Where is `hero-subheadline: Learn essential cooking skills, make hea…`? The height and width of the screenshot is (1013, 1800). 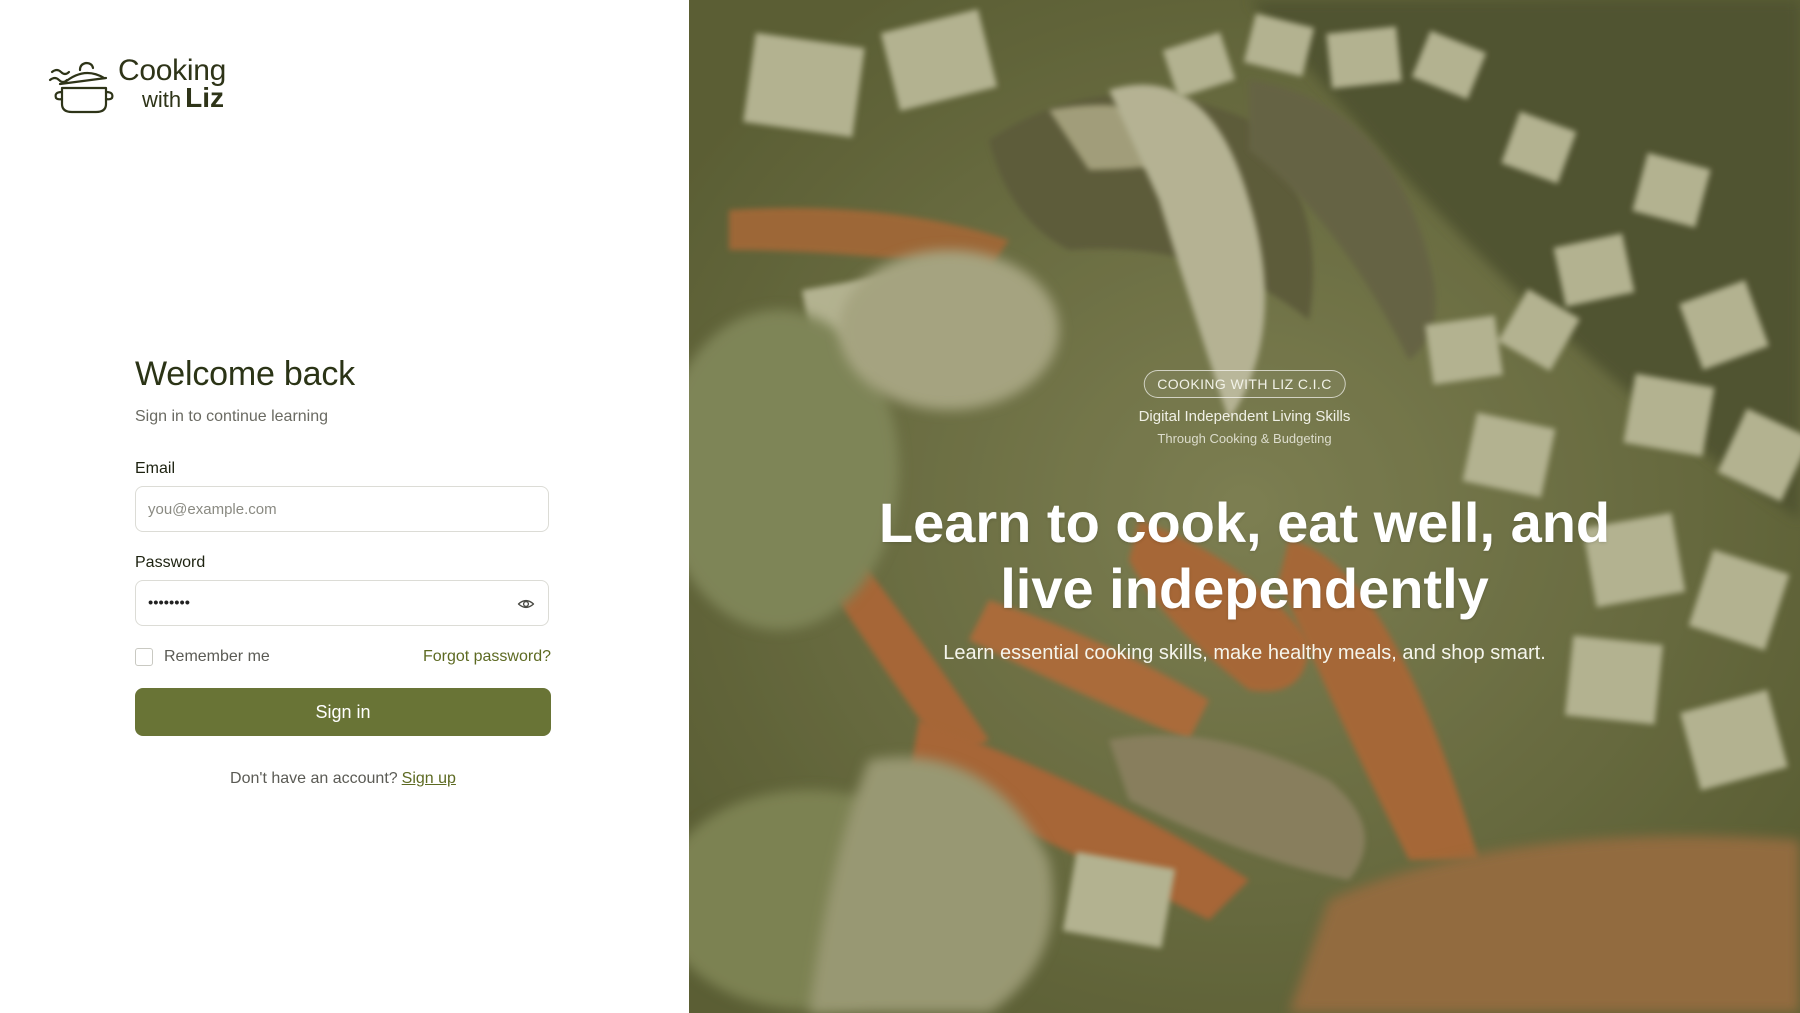
hero-subheadline: Learn essential cooking skills, make hea… is located at coordinates (1244, 653).